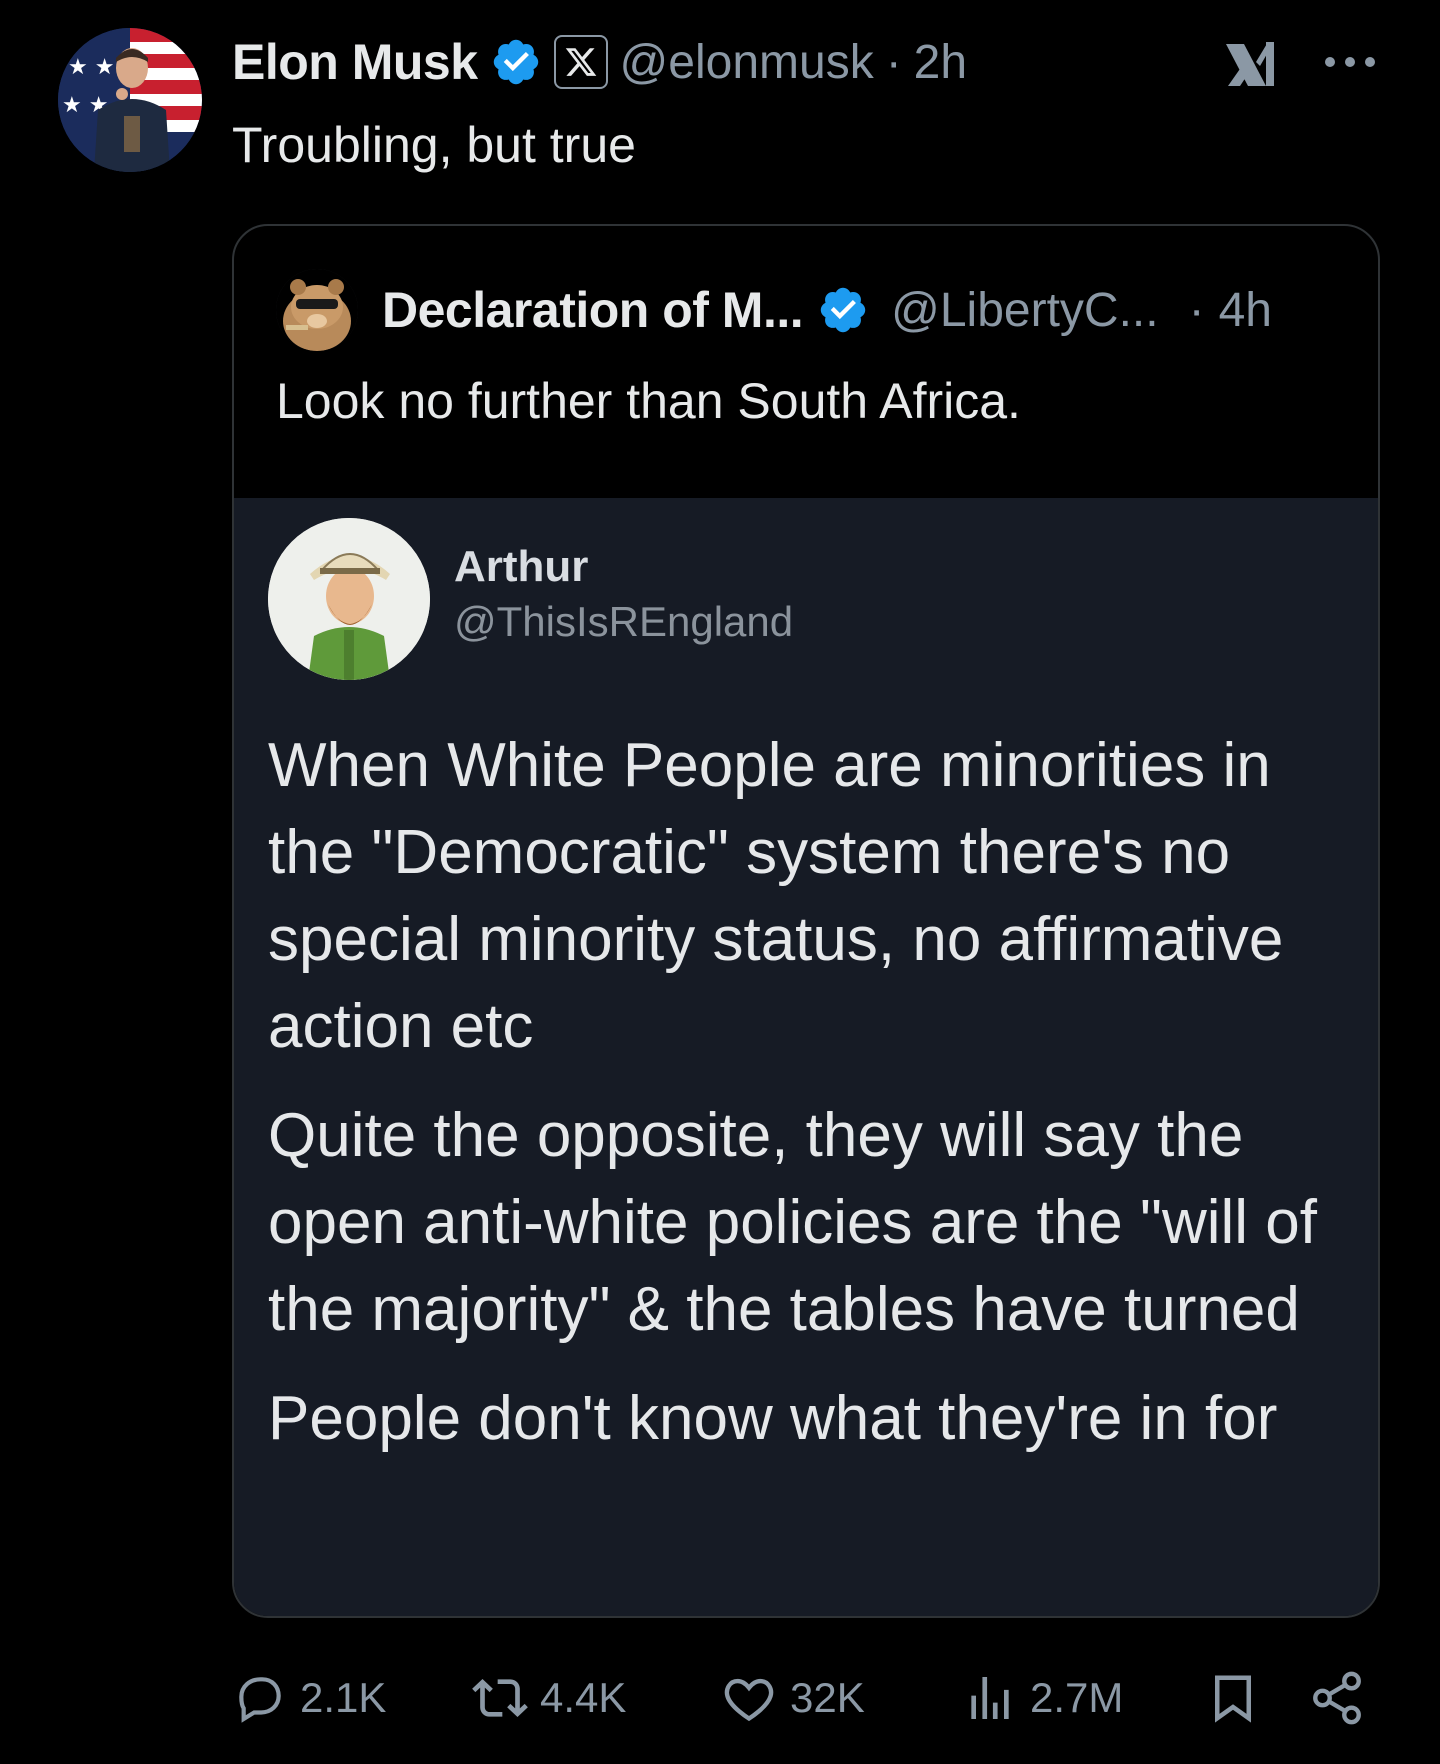 The height and width of the screenshot is (1764, 1440). Describe the element at coordinates (747, 62) in the screenshot. I see `author-handle: @elonmusk` at that location.